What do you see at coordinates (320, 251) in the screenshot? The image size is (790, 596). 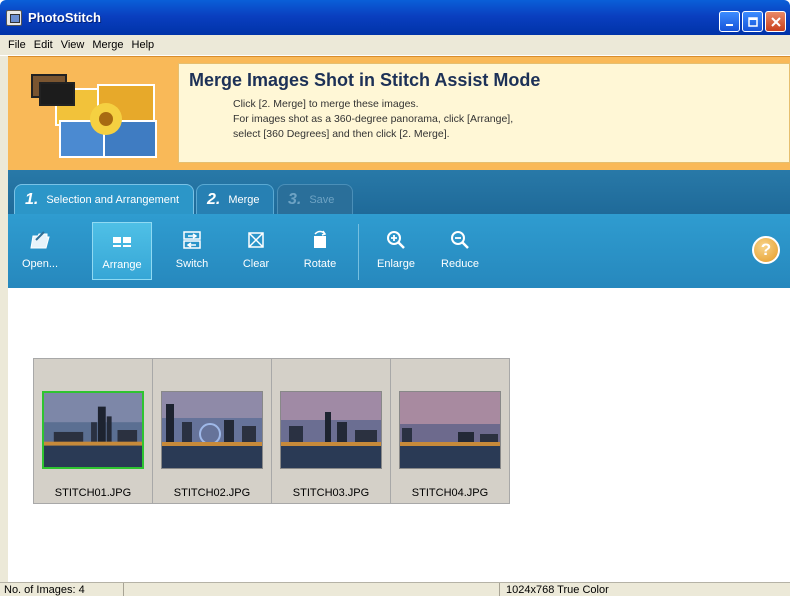 I see `rotate-button: Rotate` at bounding box center [320, 251].